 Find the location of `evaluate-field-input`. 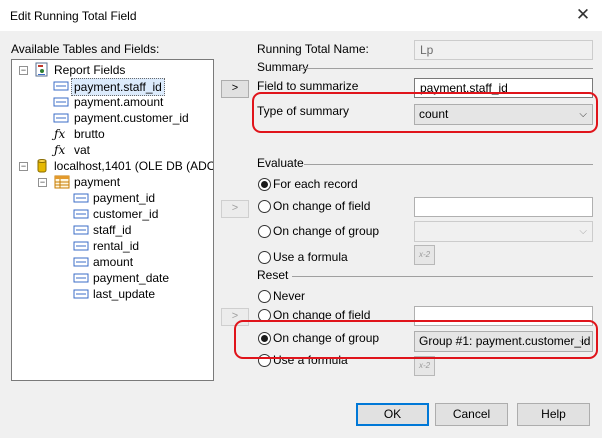

evaluate-field-input is located at coordinates (503, 207).